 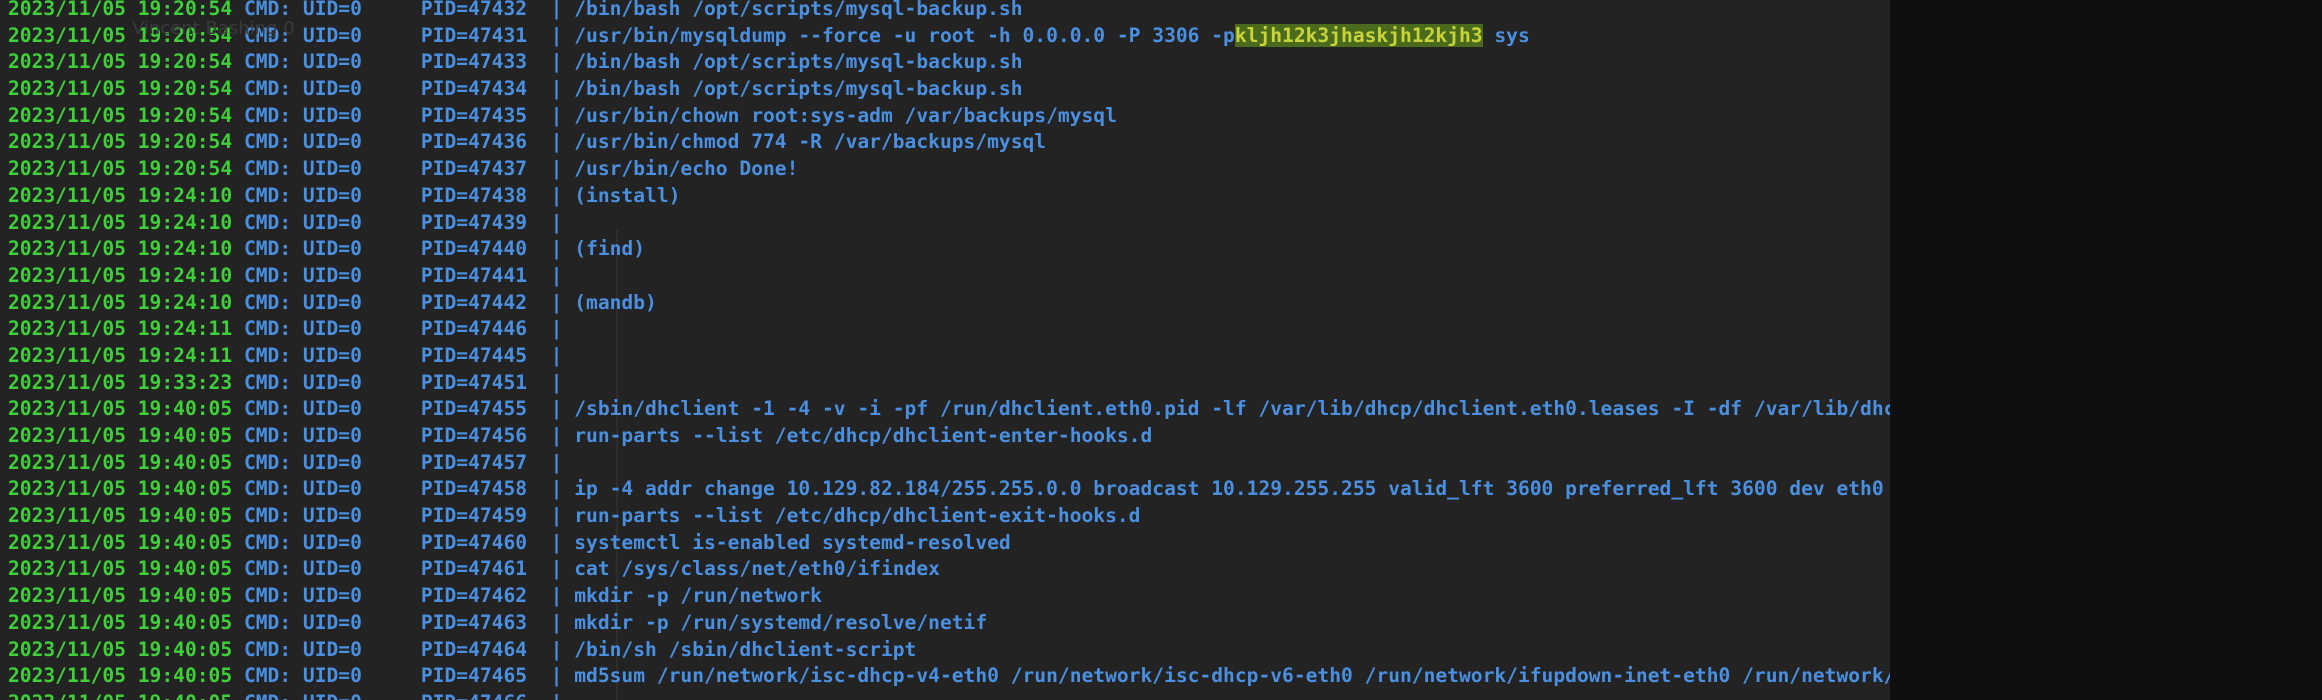 I want to click on pid-value: PID=47436, so click(x=474, y=142).